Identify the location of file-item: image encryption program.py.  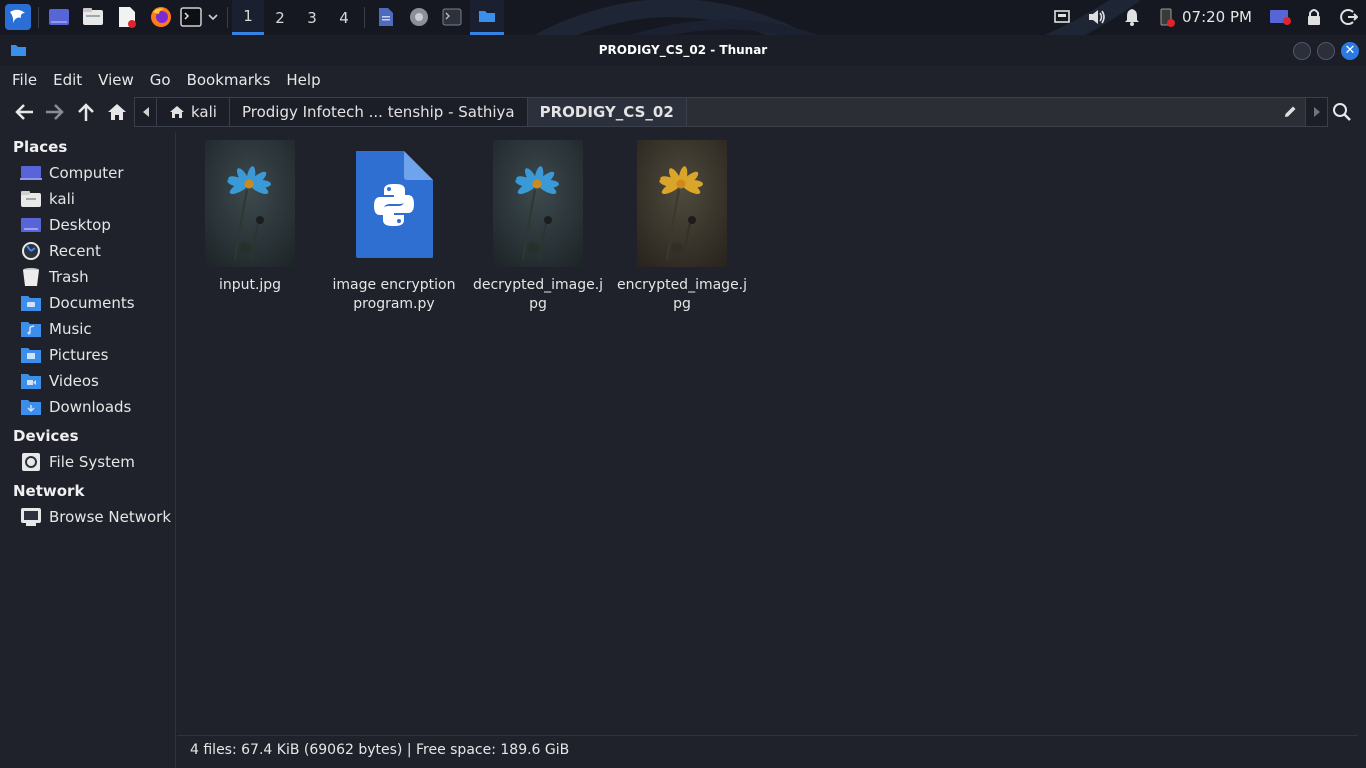
(394, 227).